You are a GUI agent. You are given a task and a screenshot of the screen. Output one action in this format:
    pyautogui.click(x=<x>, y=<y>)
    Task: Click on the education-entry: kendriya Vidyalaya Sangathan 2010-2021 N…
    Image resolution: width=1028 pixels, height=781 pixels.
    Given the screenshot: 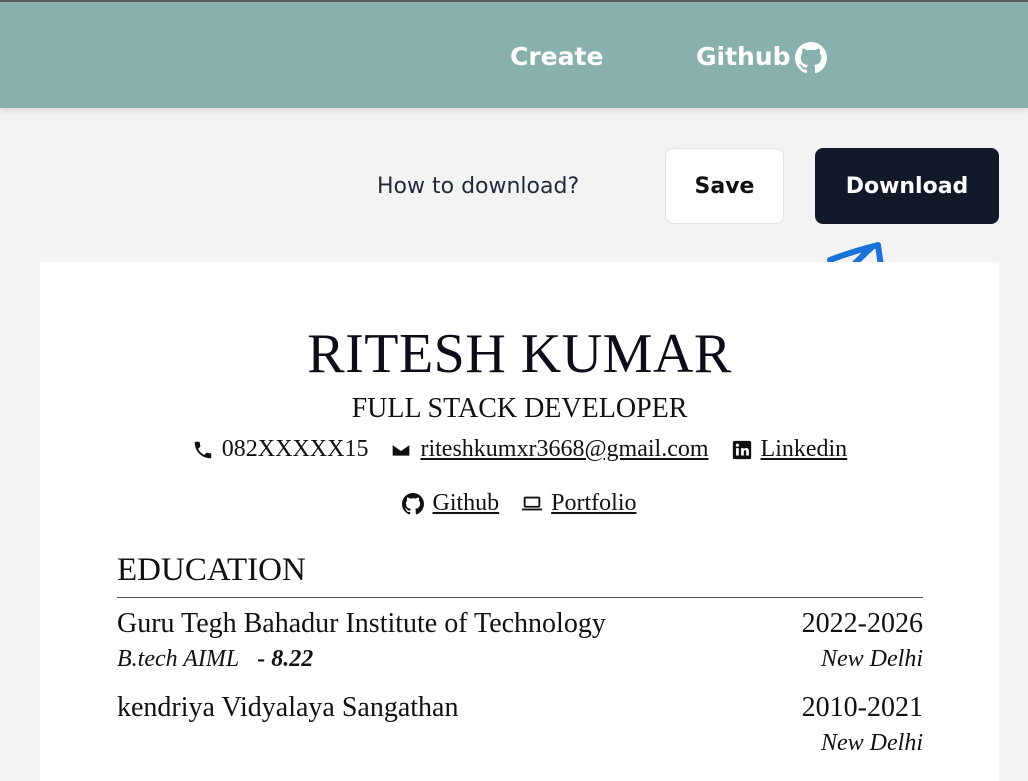 What is the action you would take?
    pyautogui.click(x=520, y=726)
    